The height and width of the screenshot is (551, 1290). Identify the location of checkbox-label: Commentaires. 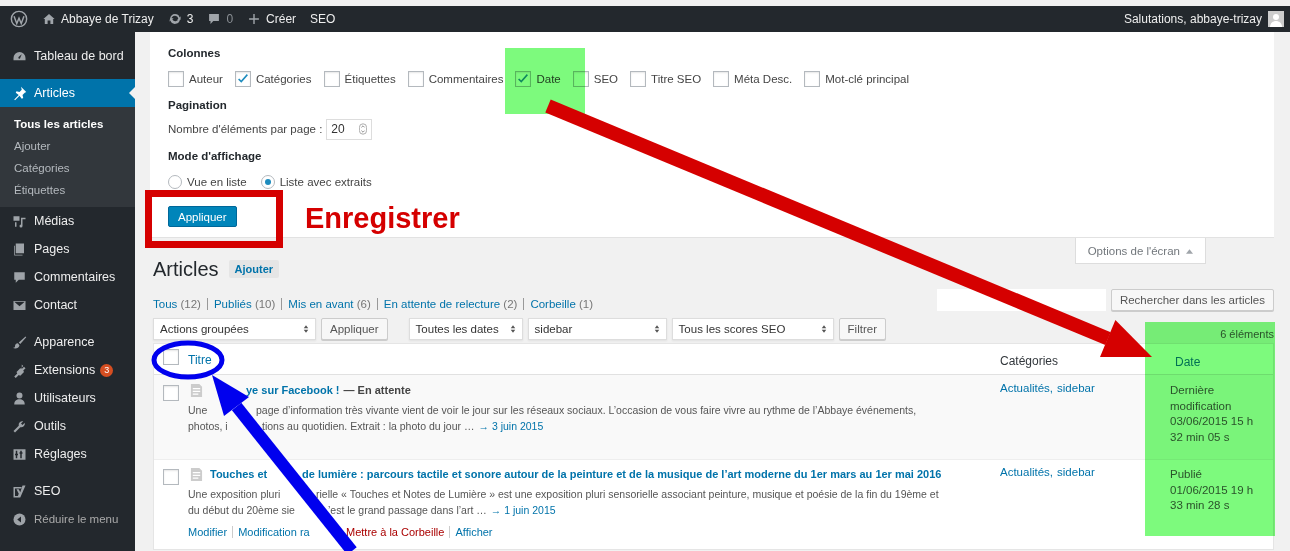
(466, 79).